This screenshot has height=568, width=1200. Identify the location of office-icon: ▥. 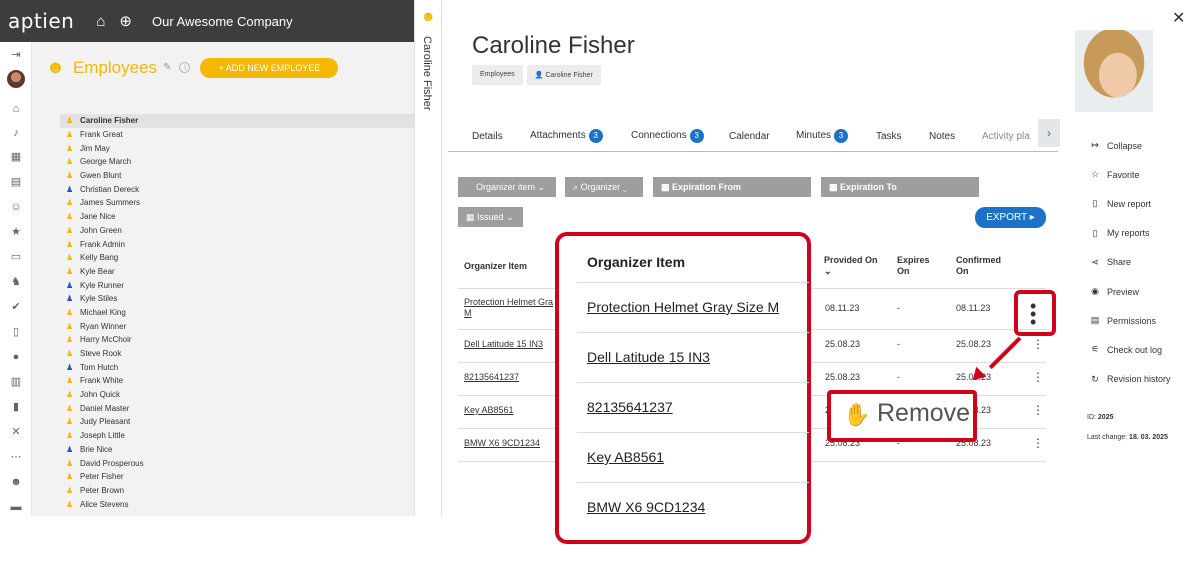
(16, 382).